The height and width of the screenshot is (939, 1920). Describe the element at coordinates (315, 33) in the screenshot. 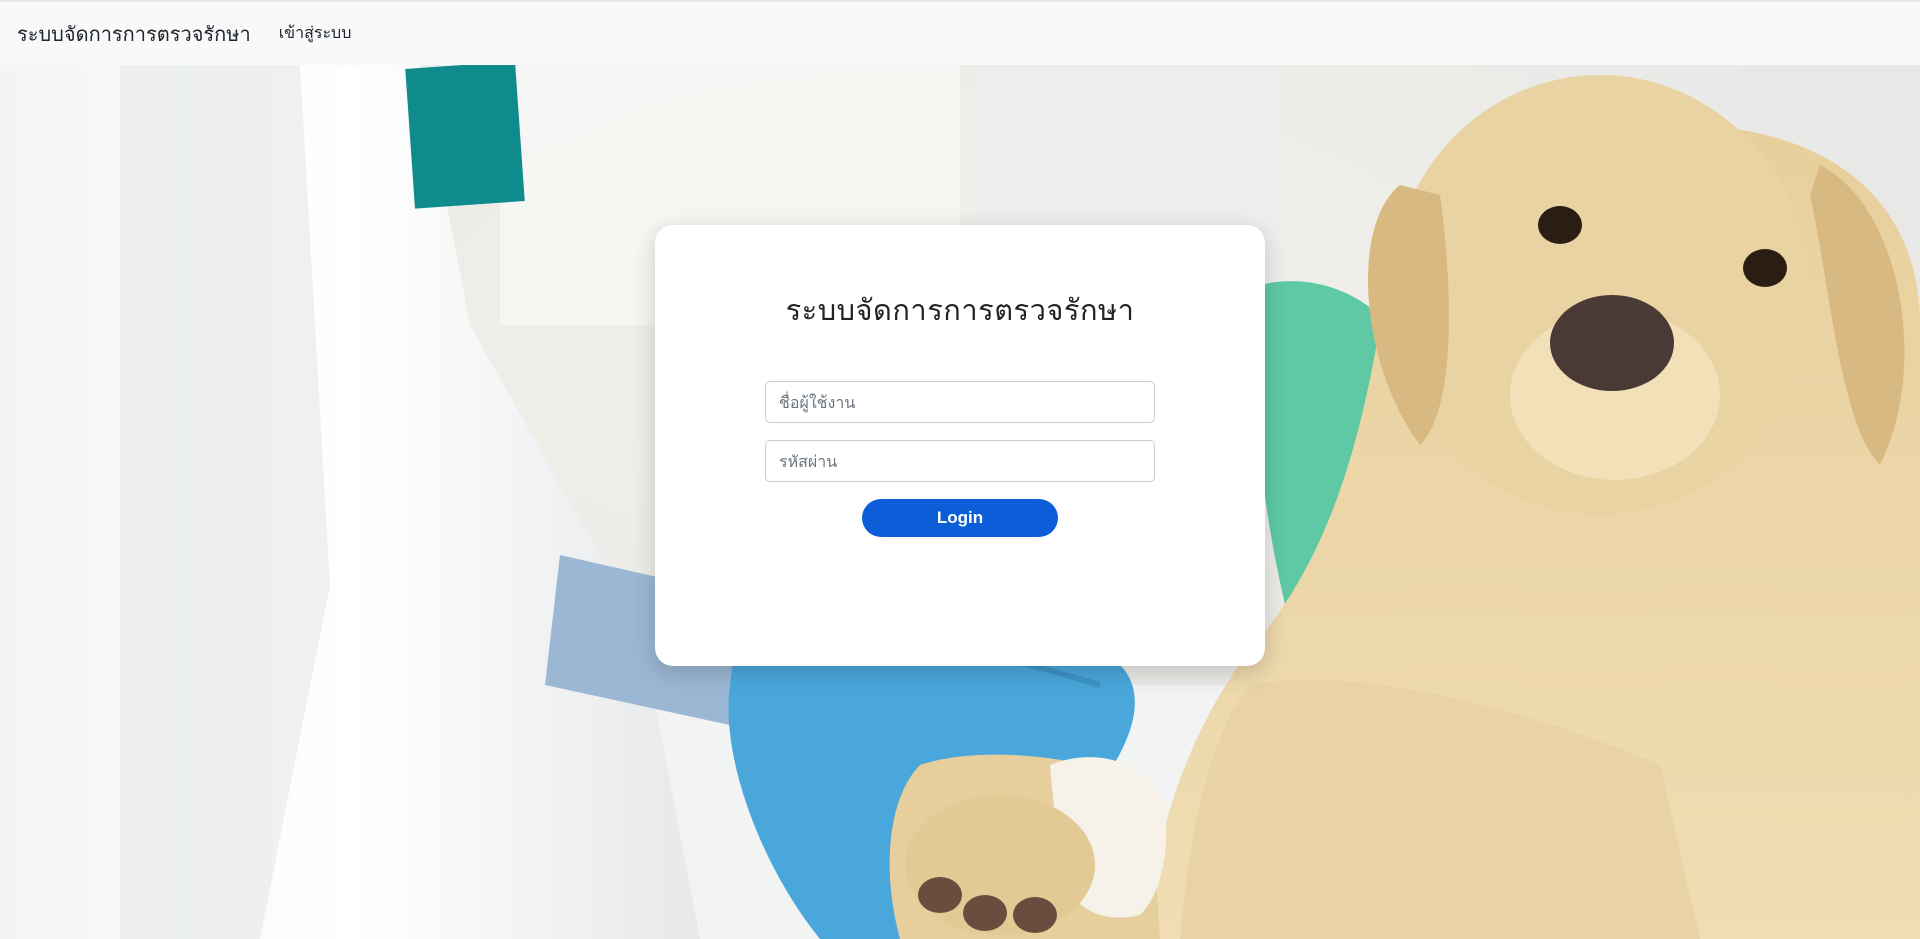

I see `nav-link-login: เข้าสู่ระบบ` at that location.